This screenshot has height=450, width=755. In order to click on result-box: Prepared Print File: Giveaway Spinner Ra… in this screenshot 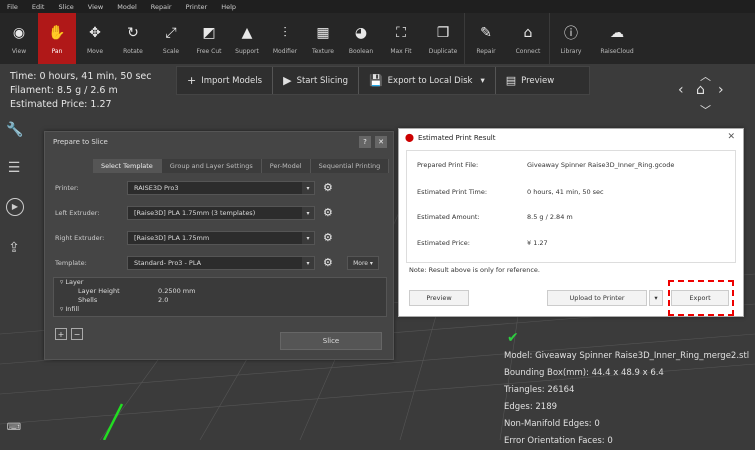, I will do `click(571, 206)`.